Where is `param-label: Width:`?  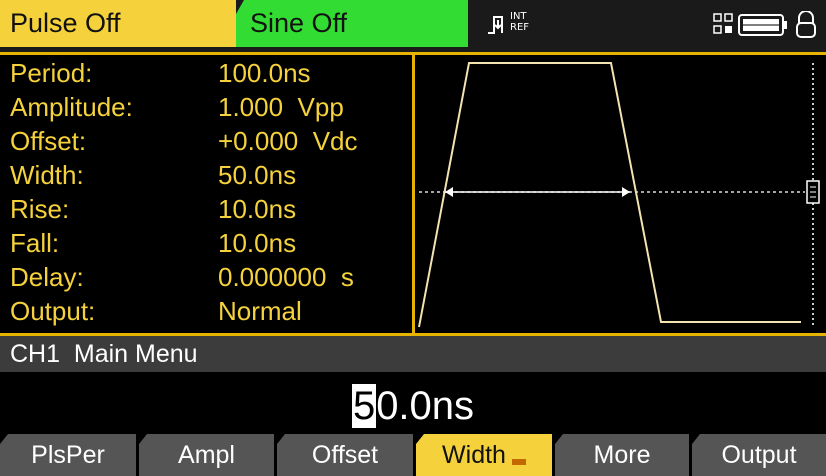
param-label: Width: is located at coordinates (47, 175).